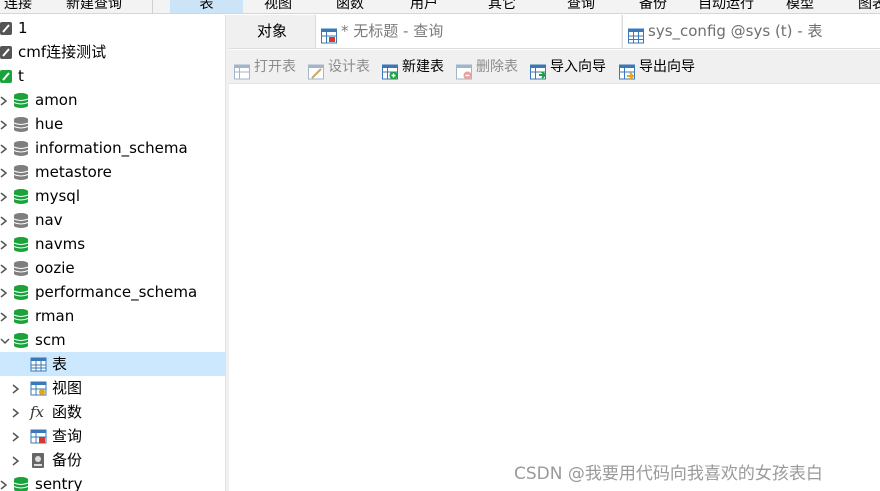  I want to click on tree-label: 视图, so click(67, 388).